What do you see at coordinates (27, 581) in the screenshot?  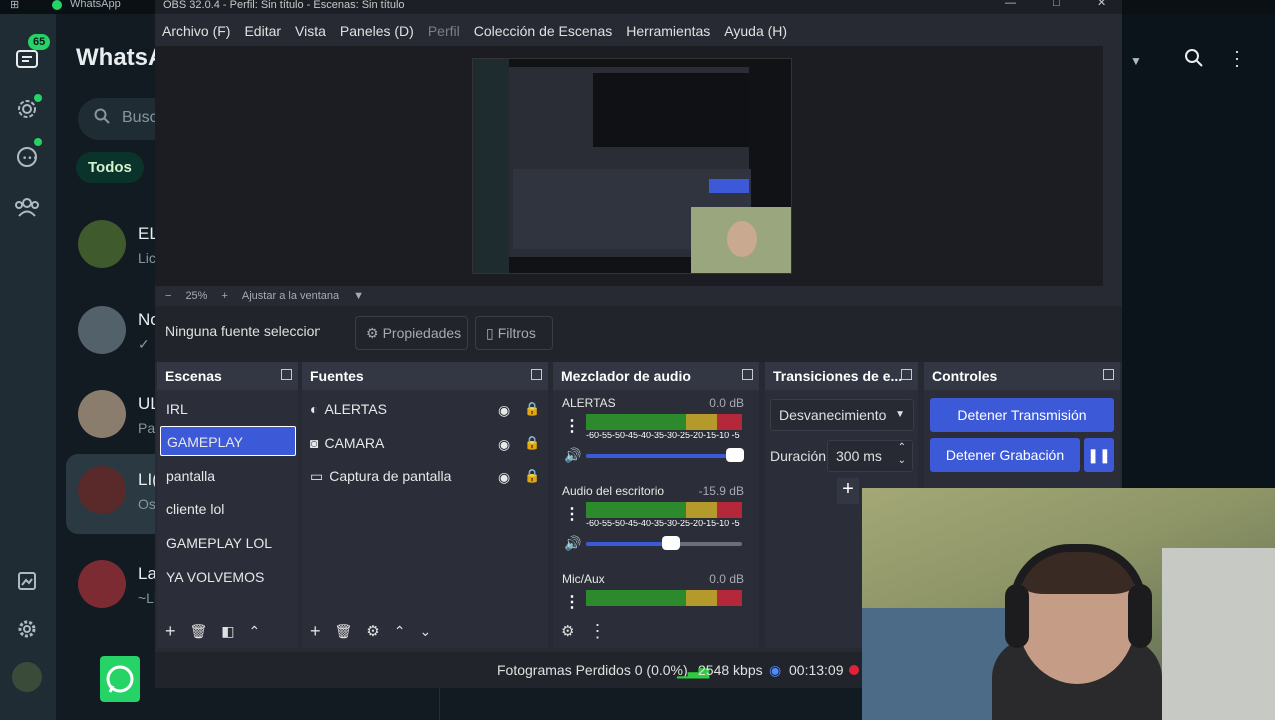 I see `media-icon` at bounding box center [27, 581].